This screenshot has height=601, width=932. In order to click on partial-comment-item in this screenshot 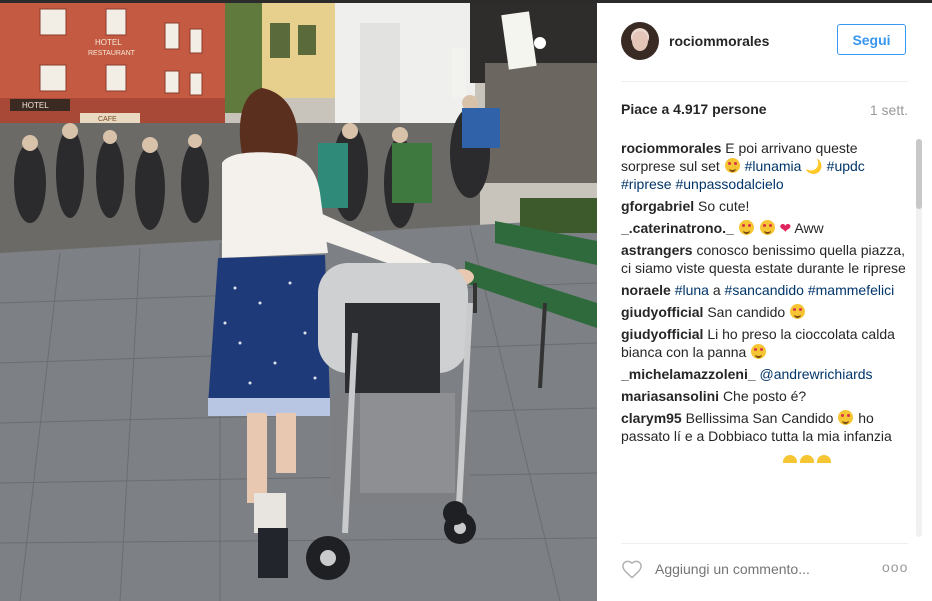, I will do `click(763, 458)`.